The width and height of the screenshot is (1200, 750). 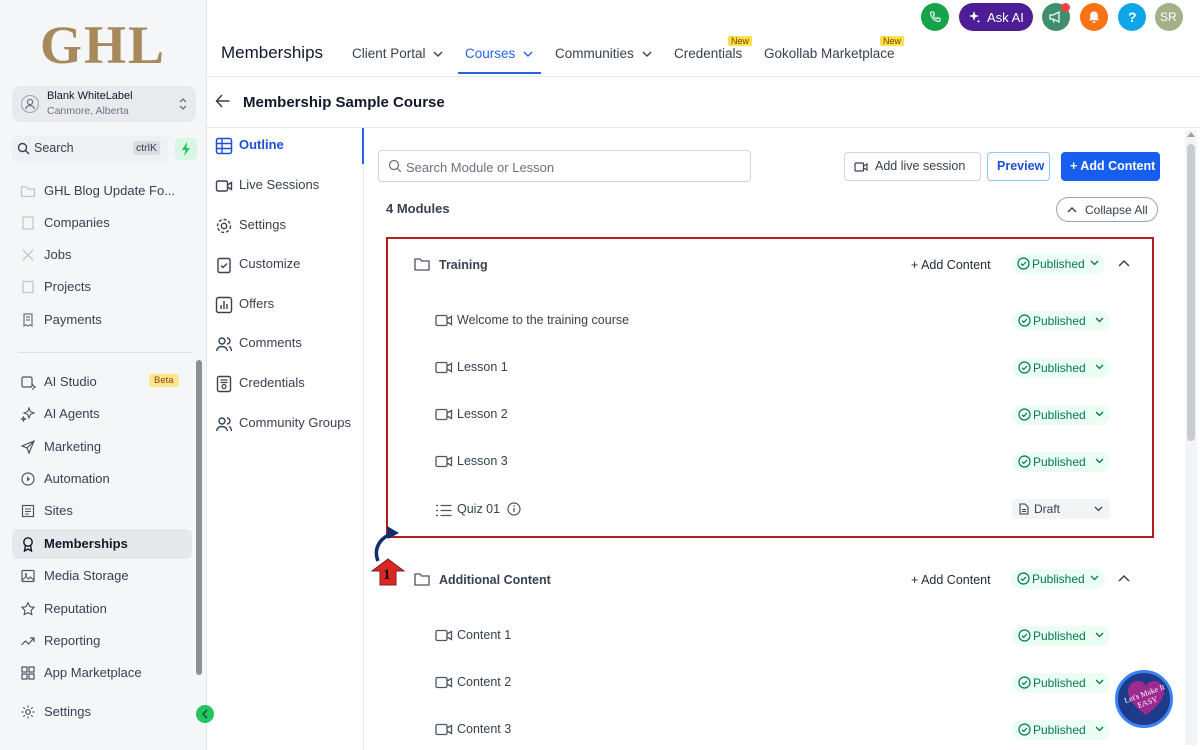 What do you see at coordinates (484, 682) in the screenshot?
I see `lesson-title: Content 2` at bounding box center [484, 682].